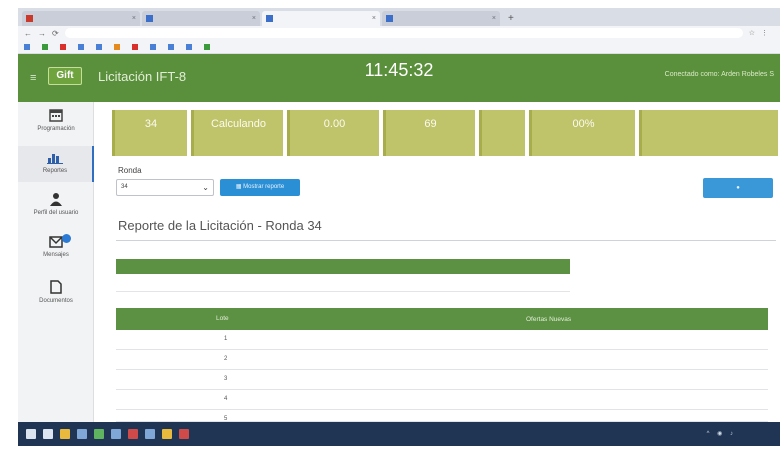 The image size is (780, 471). What do you see at coordinates (42, 33) in the screenshot?
I see `forward-icon: →` at bounding box center [42, 33].